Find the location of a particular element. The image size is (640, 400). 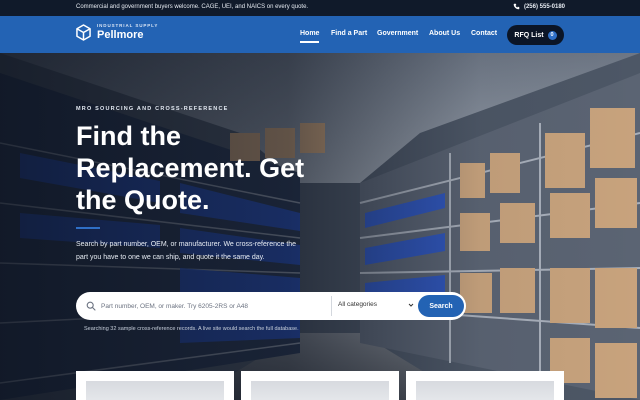

nav-government: Government is located at coordinates (397, 33).